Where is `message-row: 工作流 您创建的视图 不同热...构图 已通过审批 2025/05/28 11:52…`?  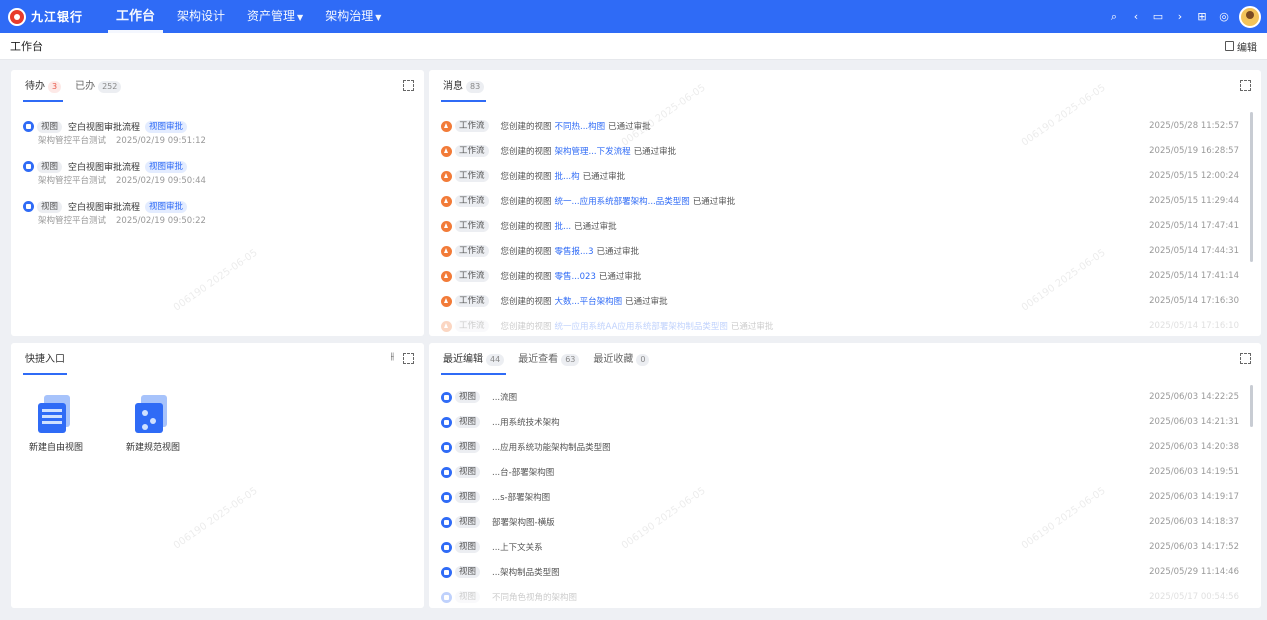 message-row: 工作流 您创建的视图 不同热...构图 已通过审批 2025/05/28 11:52… is located at coordinates (840, 126).